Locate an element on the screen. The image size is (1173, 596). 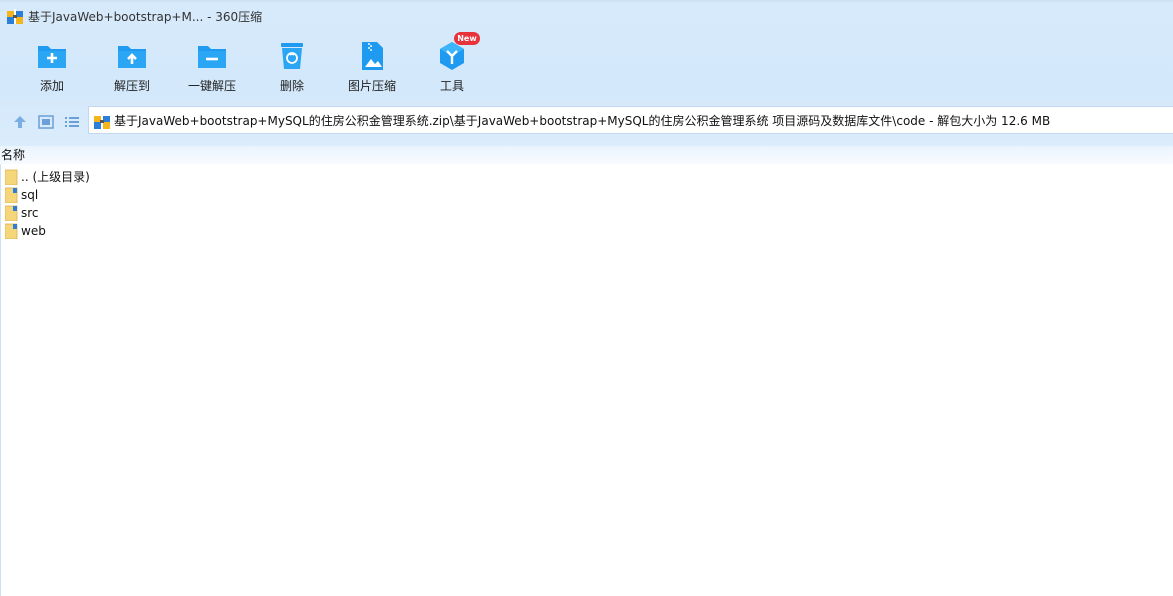
title-bar: 基于JavaWeb+bootstrap+M... - 360压缩 is located at coordinates (586, 16).